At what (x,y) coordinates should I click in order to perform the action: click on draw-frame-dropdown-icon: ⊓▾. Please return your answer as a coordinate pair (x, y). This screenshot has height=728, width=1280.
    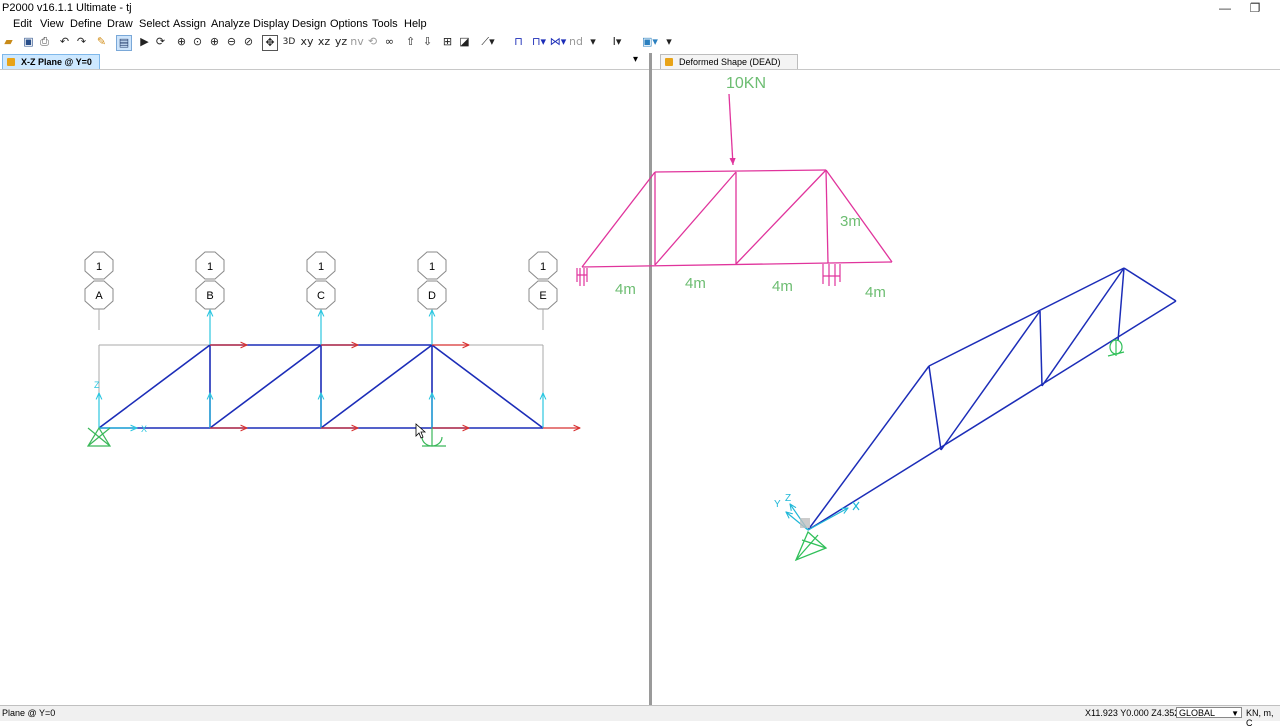
    Looking at the image, I should click on (539, 42).